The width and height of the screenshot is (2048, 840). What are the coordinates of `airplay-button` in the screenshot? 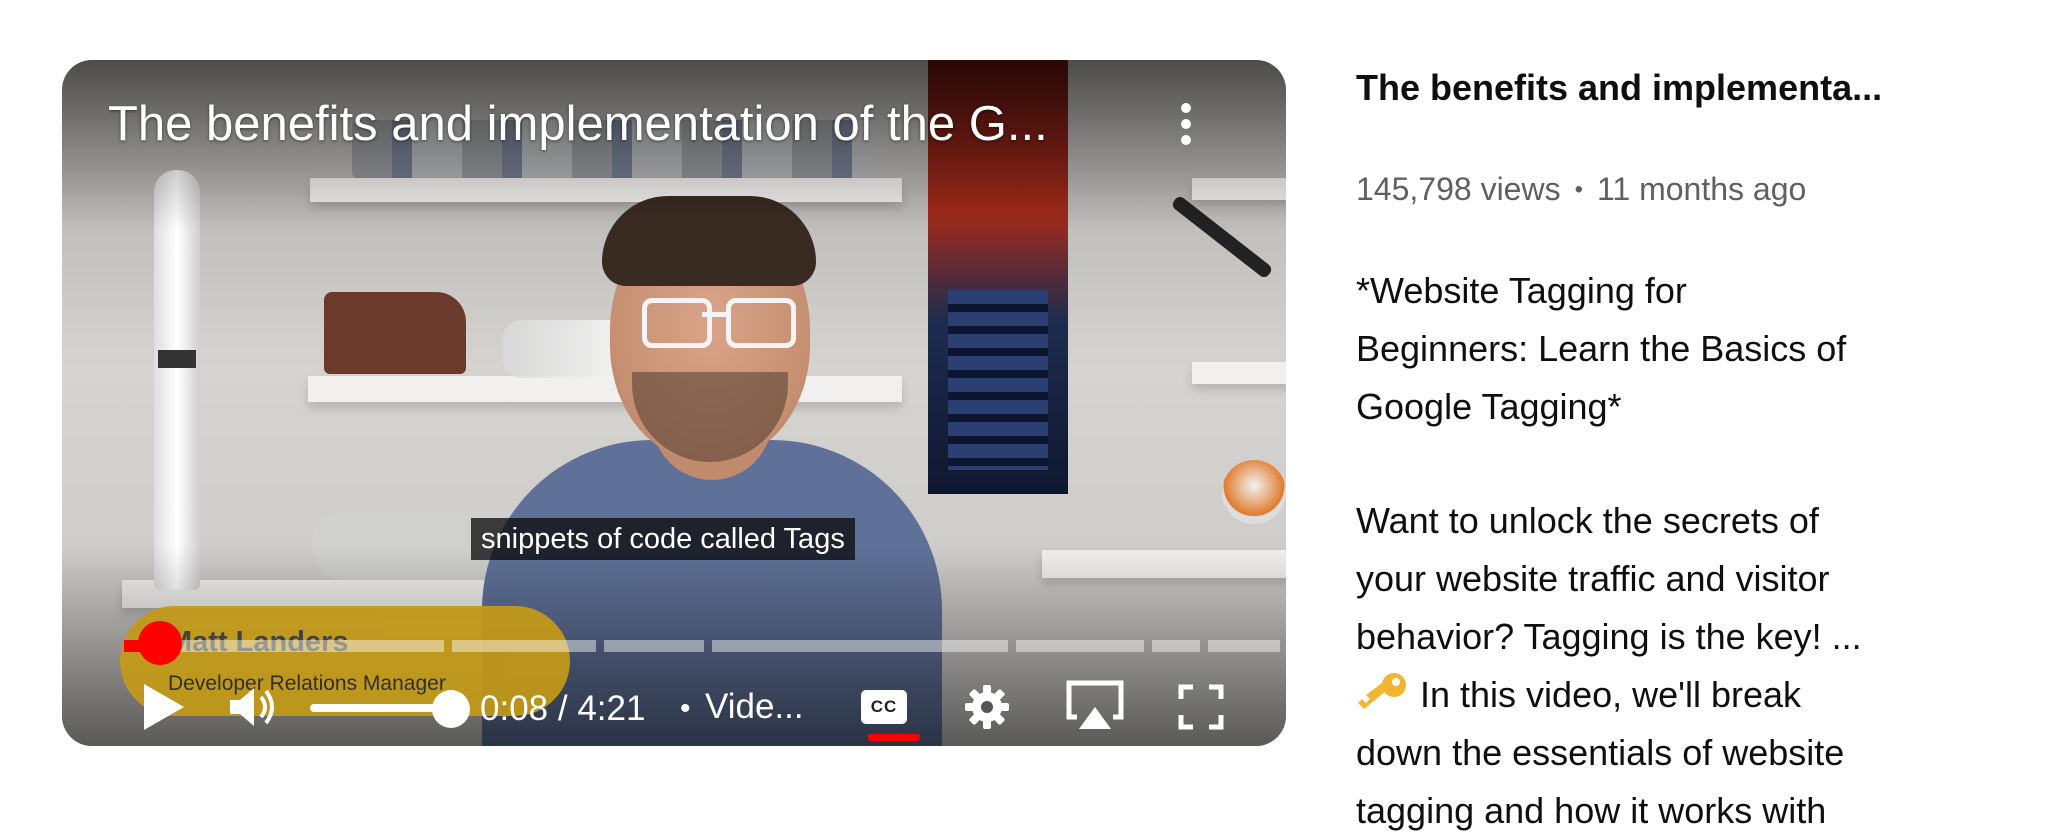 It's located at (1095, 705).